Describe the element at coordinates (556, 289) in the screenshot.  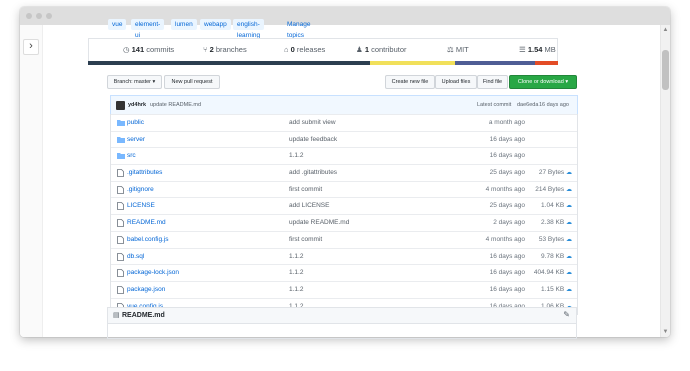
I see `file-size: 1.15 KB ☁` at that location.